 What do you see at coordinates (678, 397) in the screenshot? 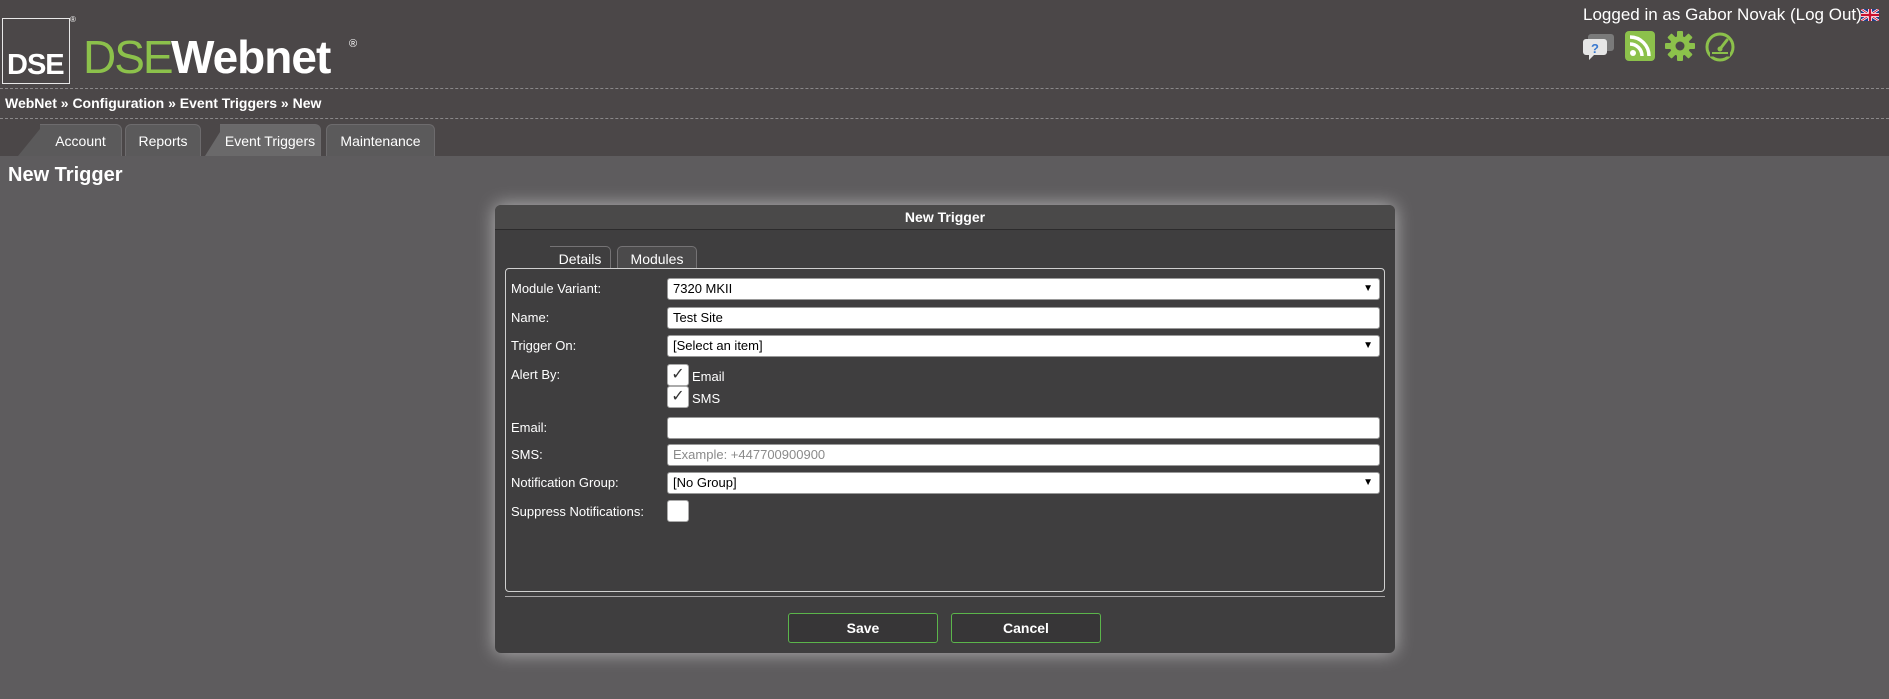
I see `alert-sms-checkbox: ✓` at bounding box center [678, 397].